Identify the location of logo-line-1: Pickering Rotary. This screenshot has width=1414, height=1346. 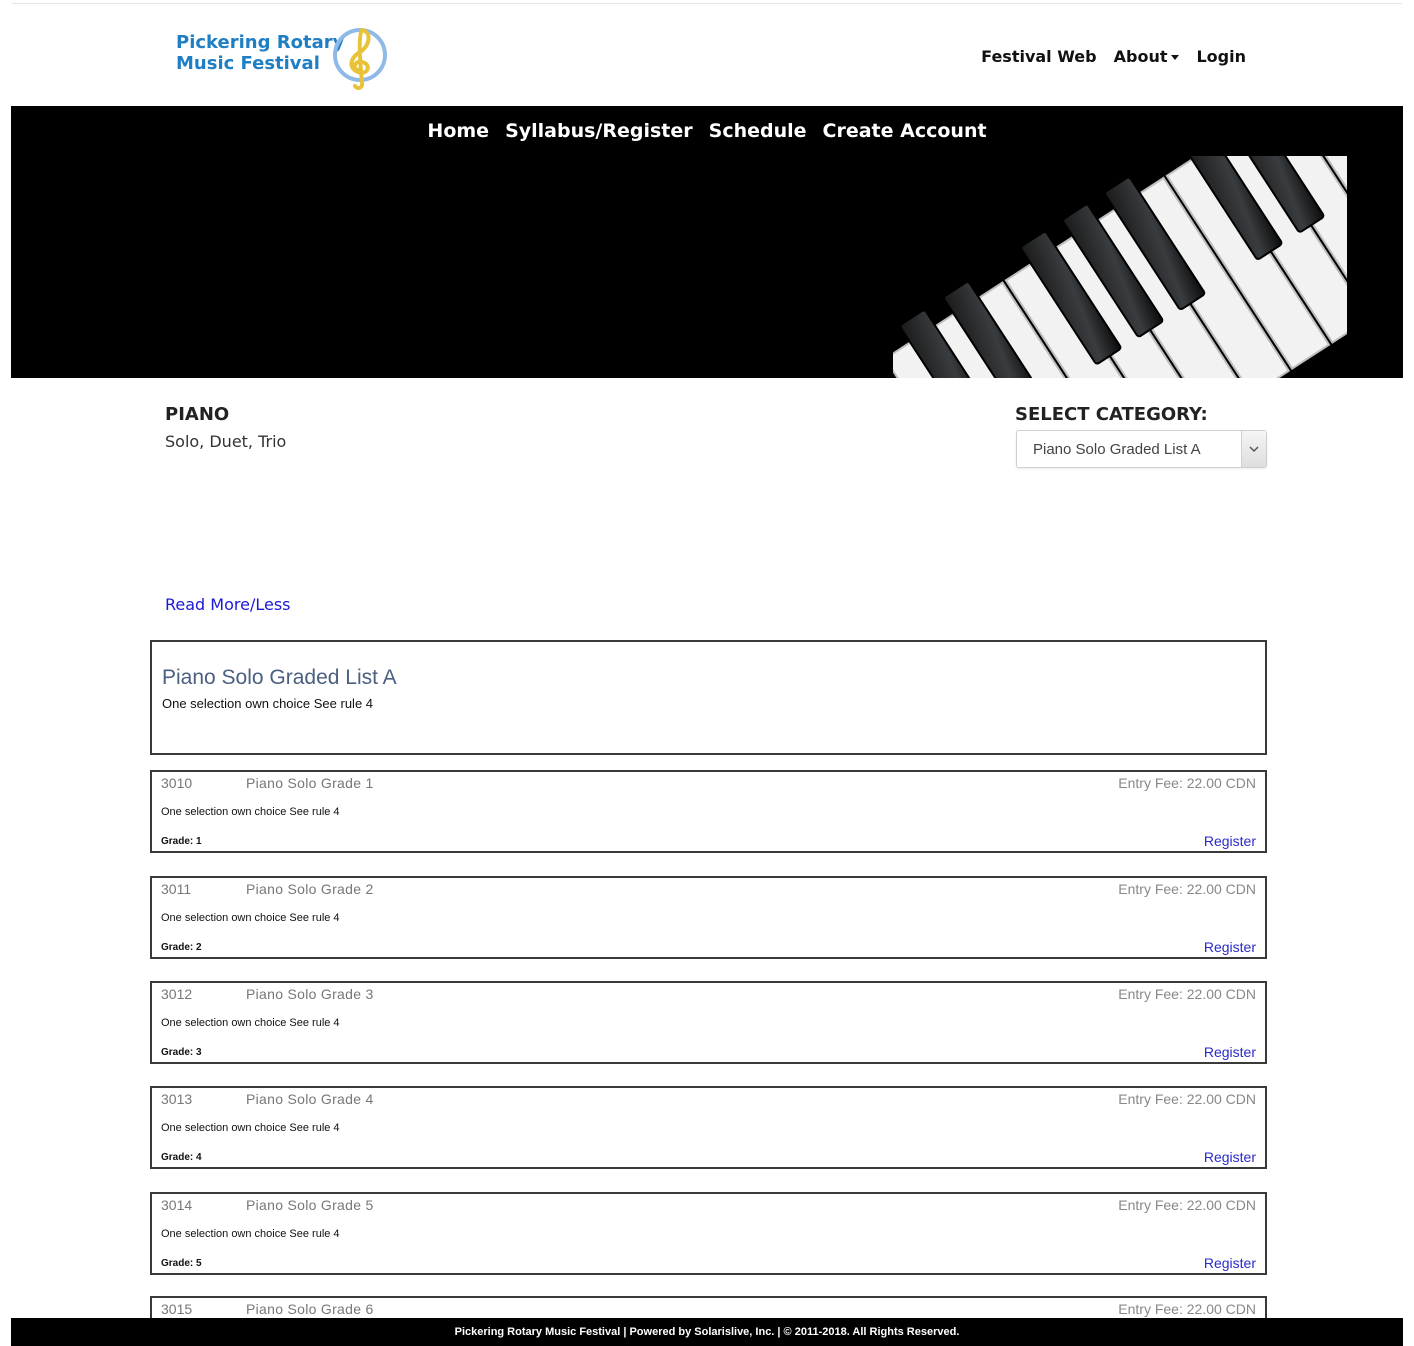
(260, 42).